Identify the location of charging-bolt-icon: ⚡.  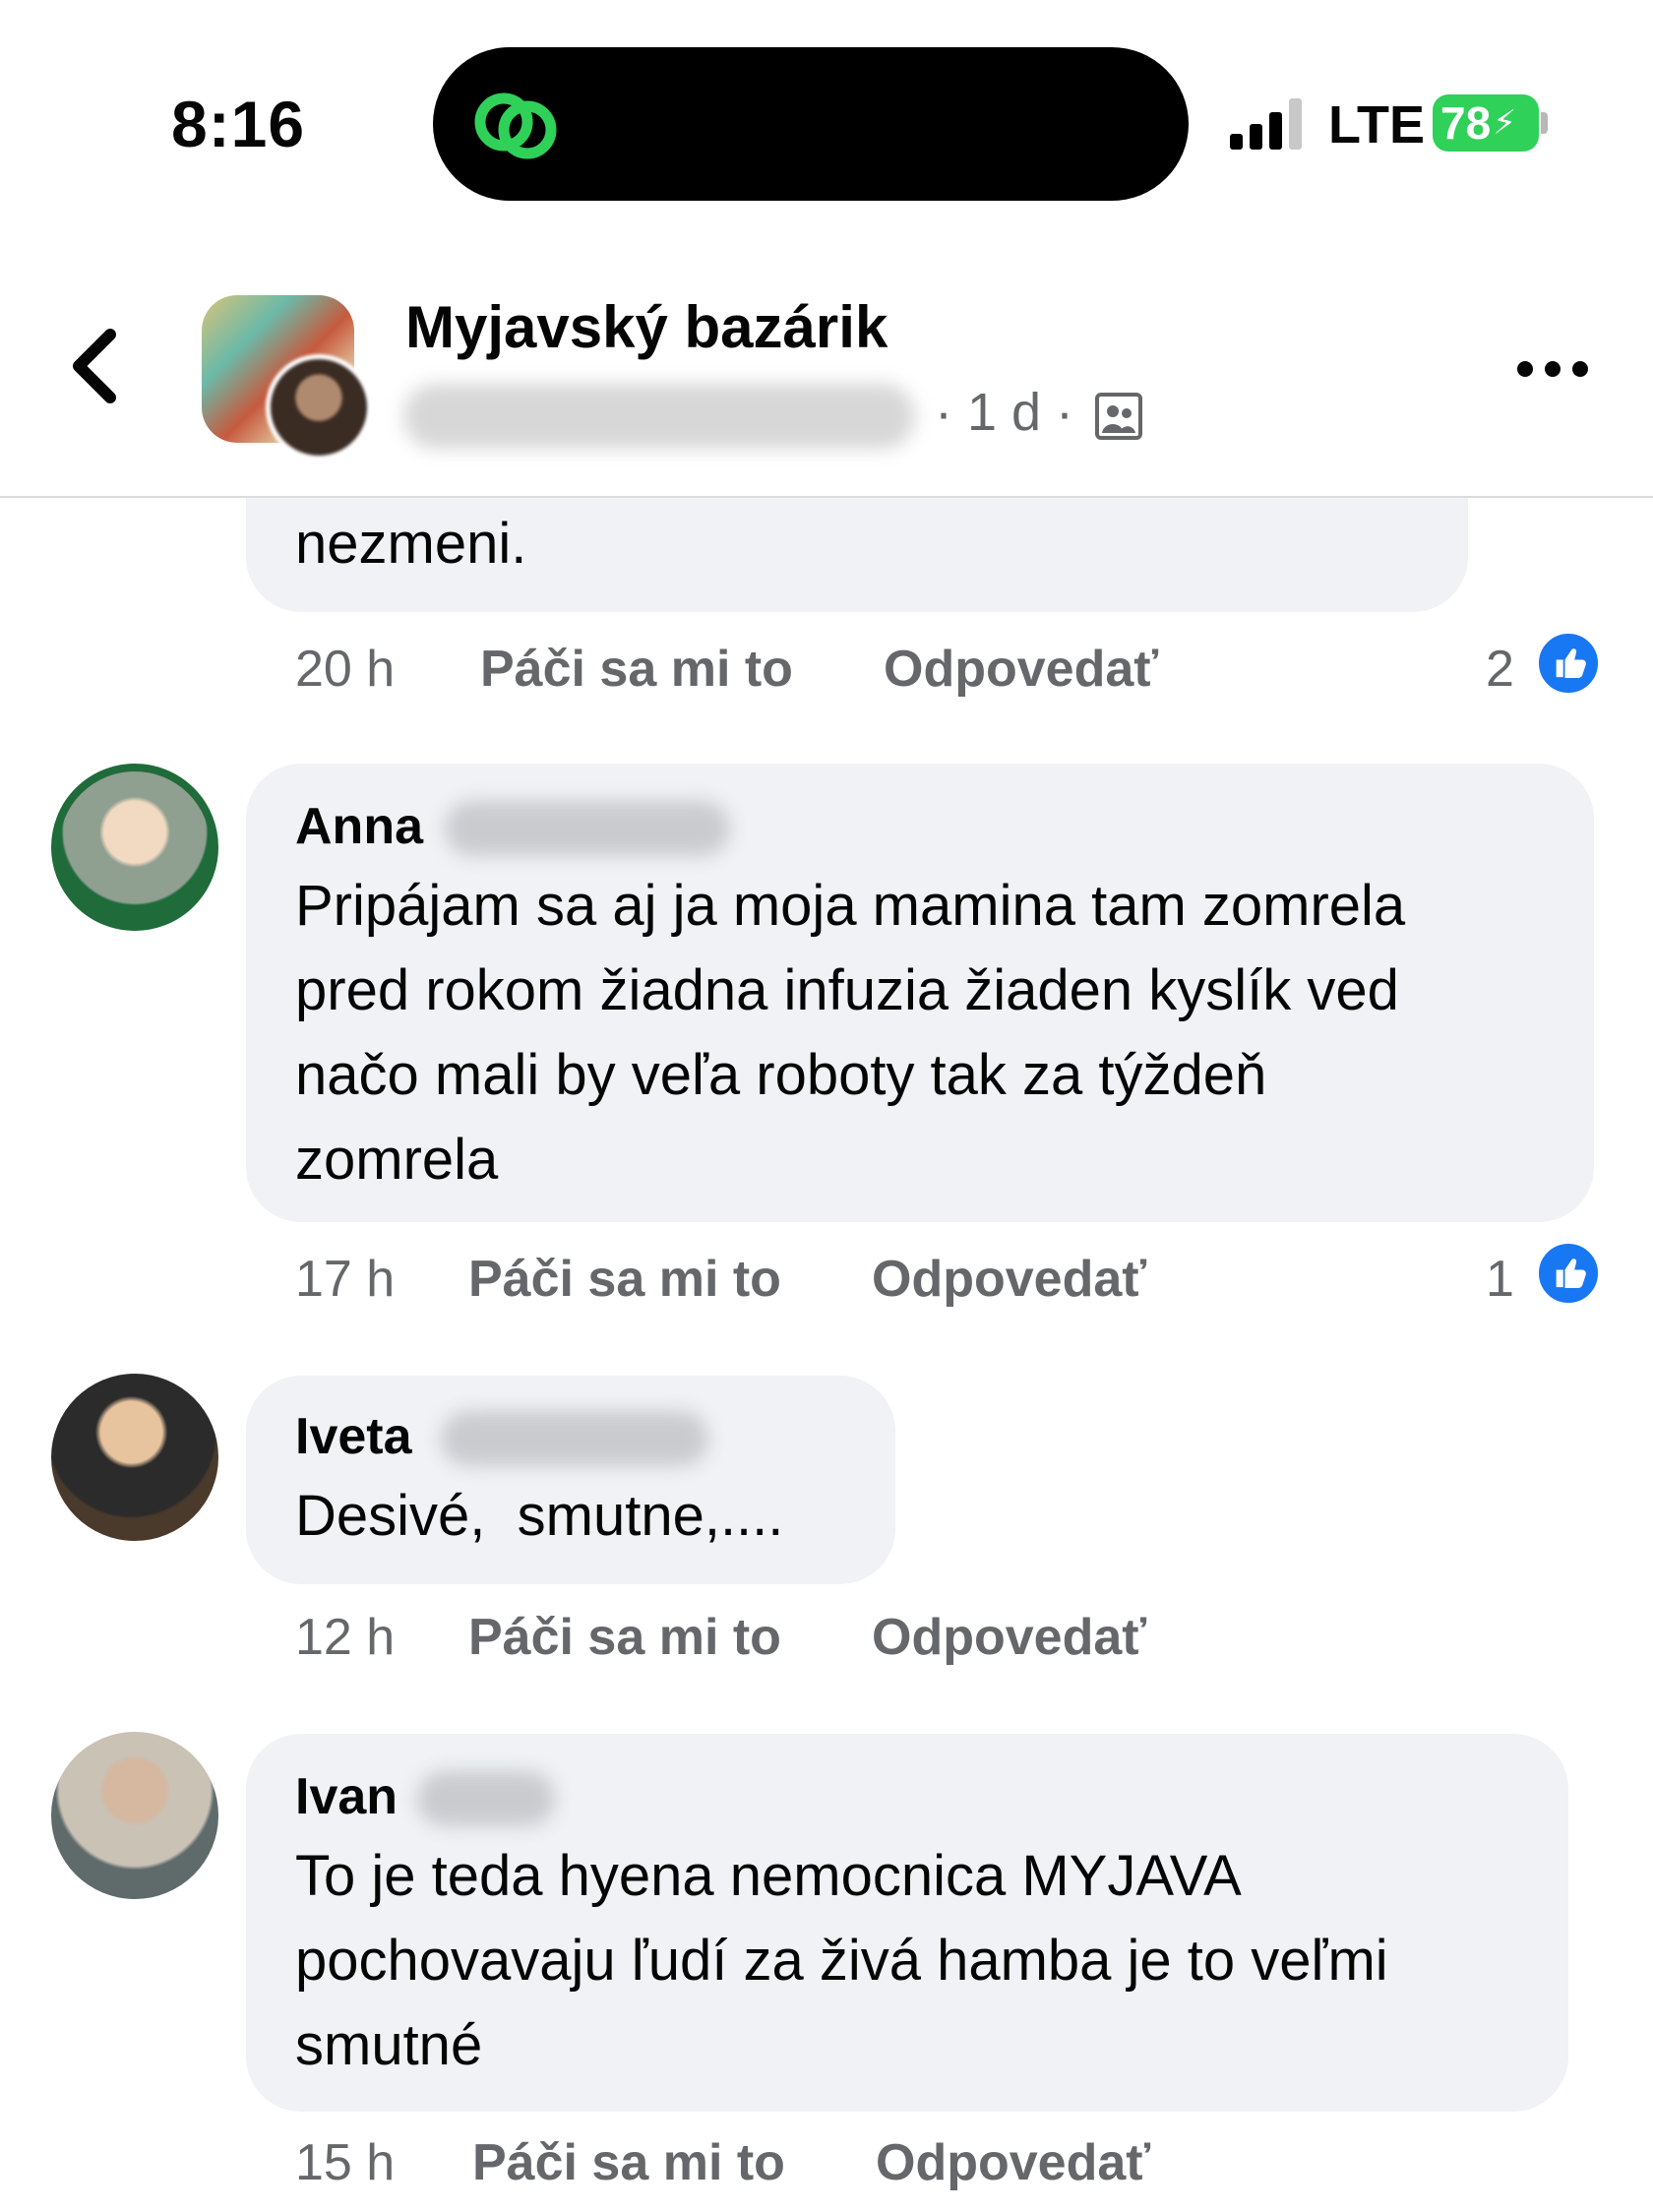
(1505, 123).